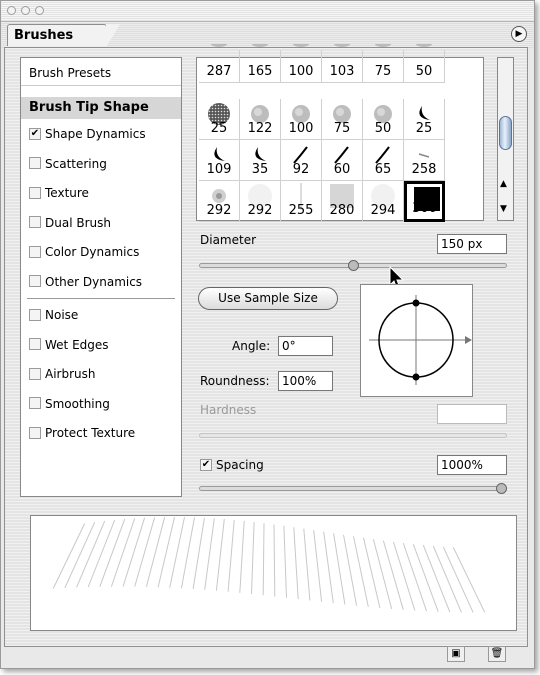 This screenshot has height=675, width=540. Describe the element at coordinates (35, 133) in the screenshot. I see `option-checkbox: ✔` at that location.